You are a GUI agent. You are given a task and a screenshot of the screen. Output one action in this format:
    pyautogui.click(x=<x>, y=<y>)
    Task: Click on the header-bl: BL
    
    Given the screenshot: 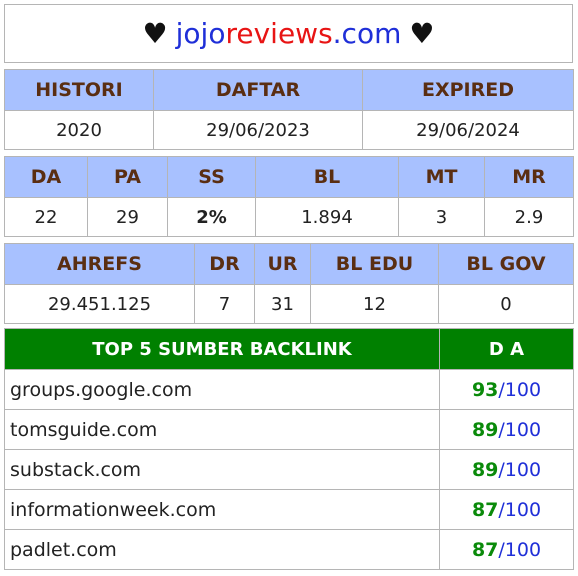 What is the action you would take?
    pyautogui.click(x=327, y=177)
    